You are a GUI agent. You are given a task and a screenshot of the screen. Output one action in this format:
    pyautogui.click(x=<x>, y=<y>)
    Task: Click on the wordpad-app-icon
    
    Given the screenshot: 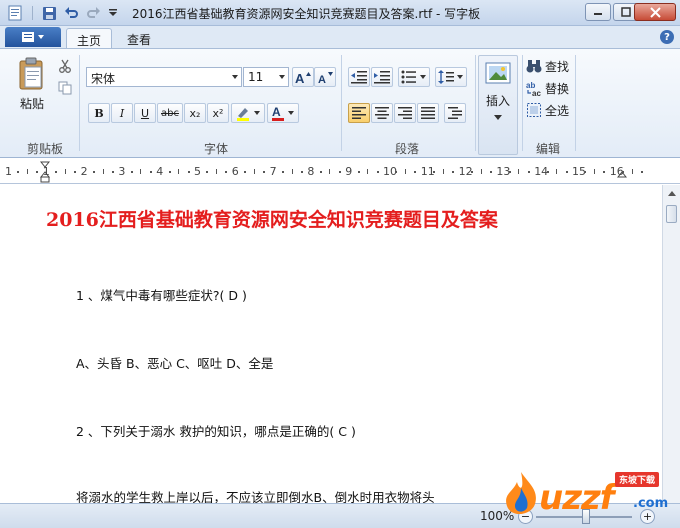 What is the action you would take?
    pyautogui.click(x=15, y=13)
    